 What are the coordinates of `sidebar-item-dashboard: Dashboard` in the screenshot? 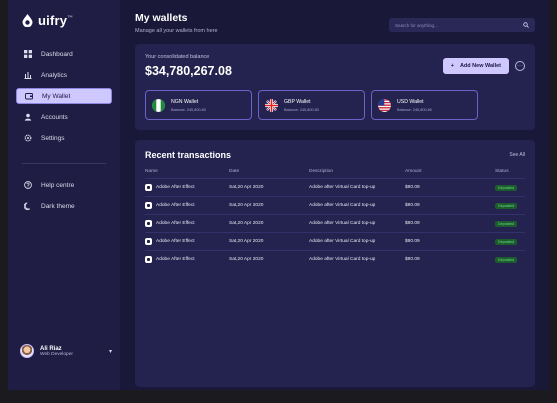 It's located at (64, 54).